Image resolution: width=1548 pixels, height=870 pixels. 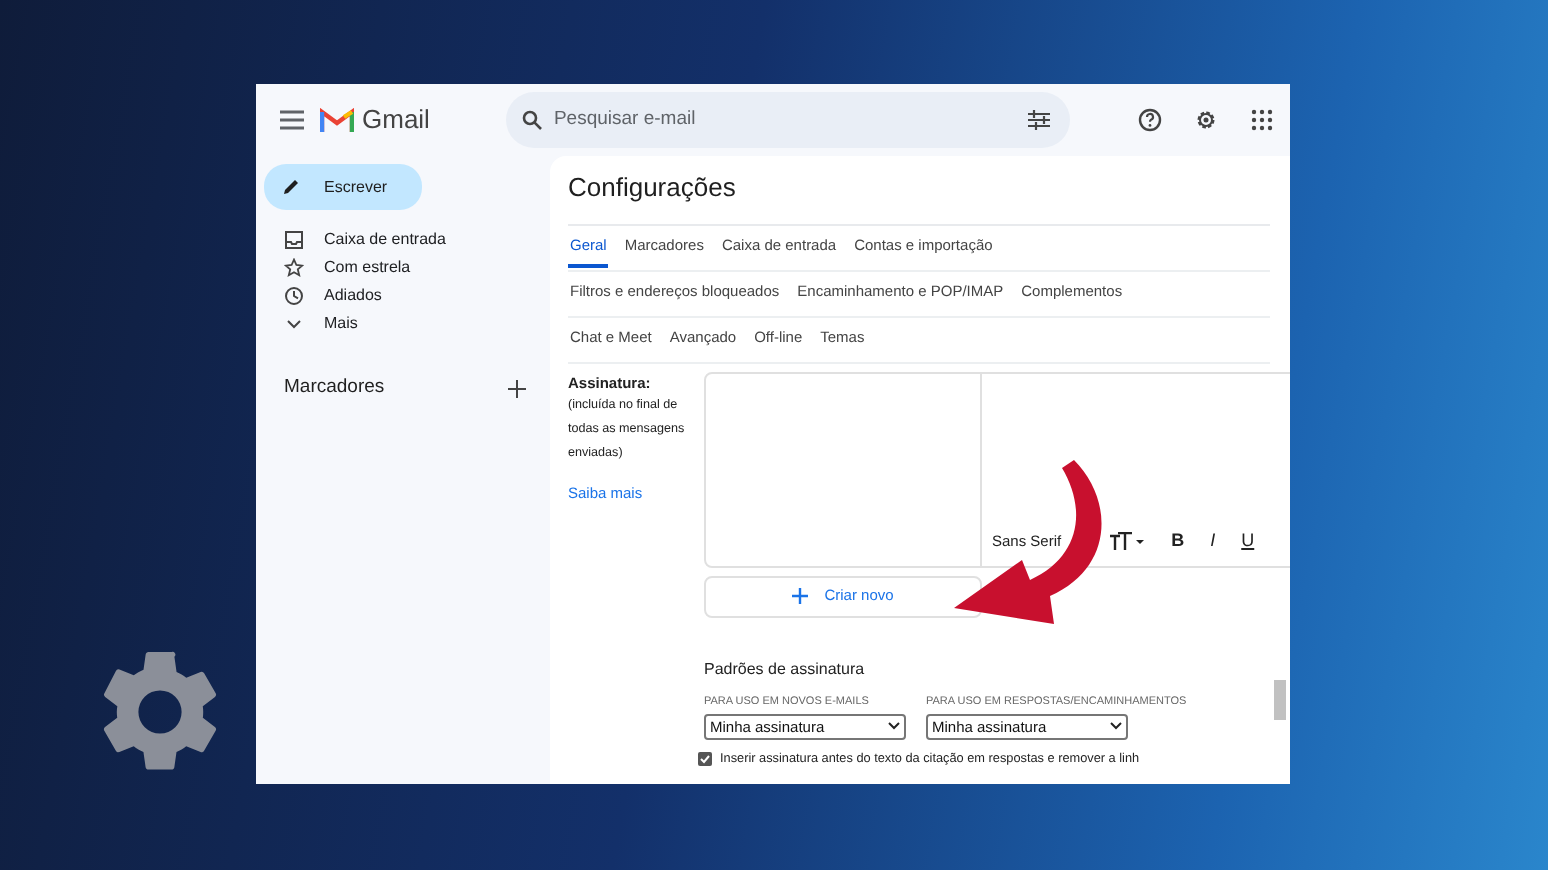 I want to click on search-field: Pesquisar e-mail, so click(x=787, y=120).